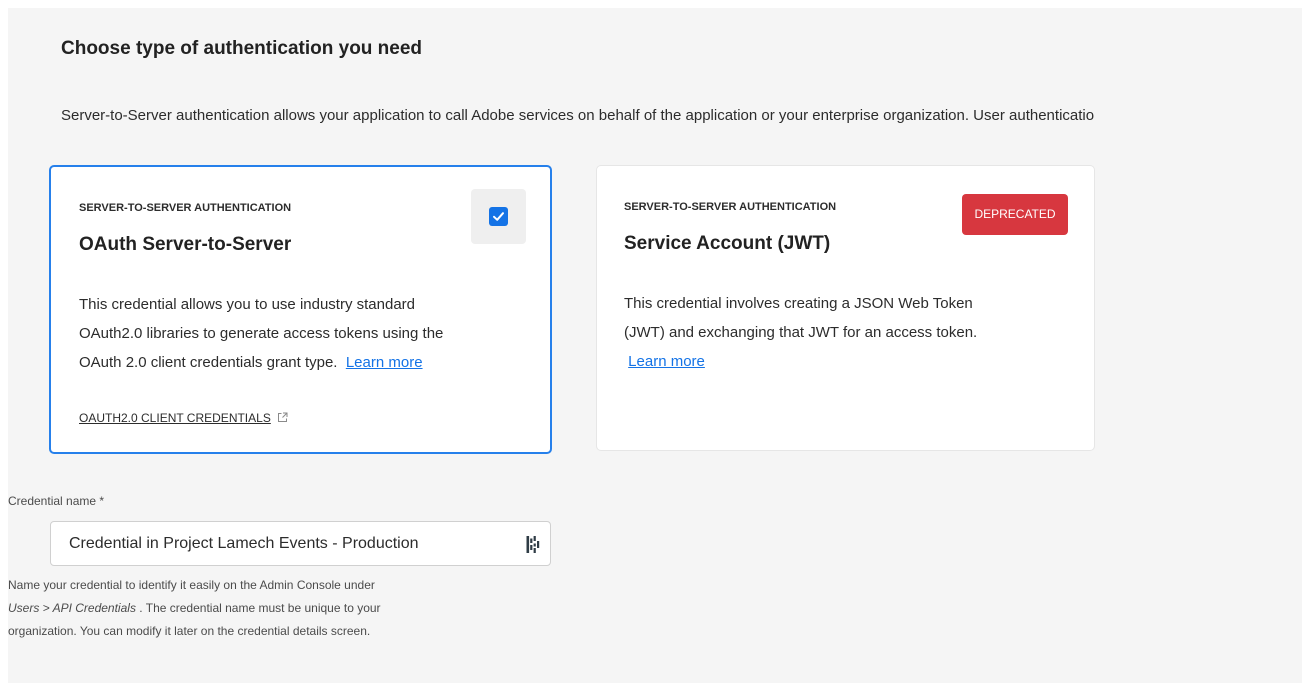 This screenshot has height=683, width=1302. What do you see at coordinates (72, 608) in the screenshot?
I see `help-path: Users > API Credentials` at bounding box center [72, 608].